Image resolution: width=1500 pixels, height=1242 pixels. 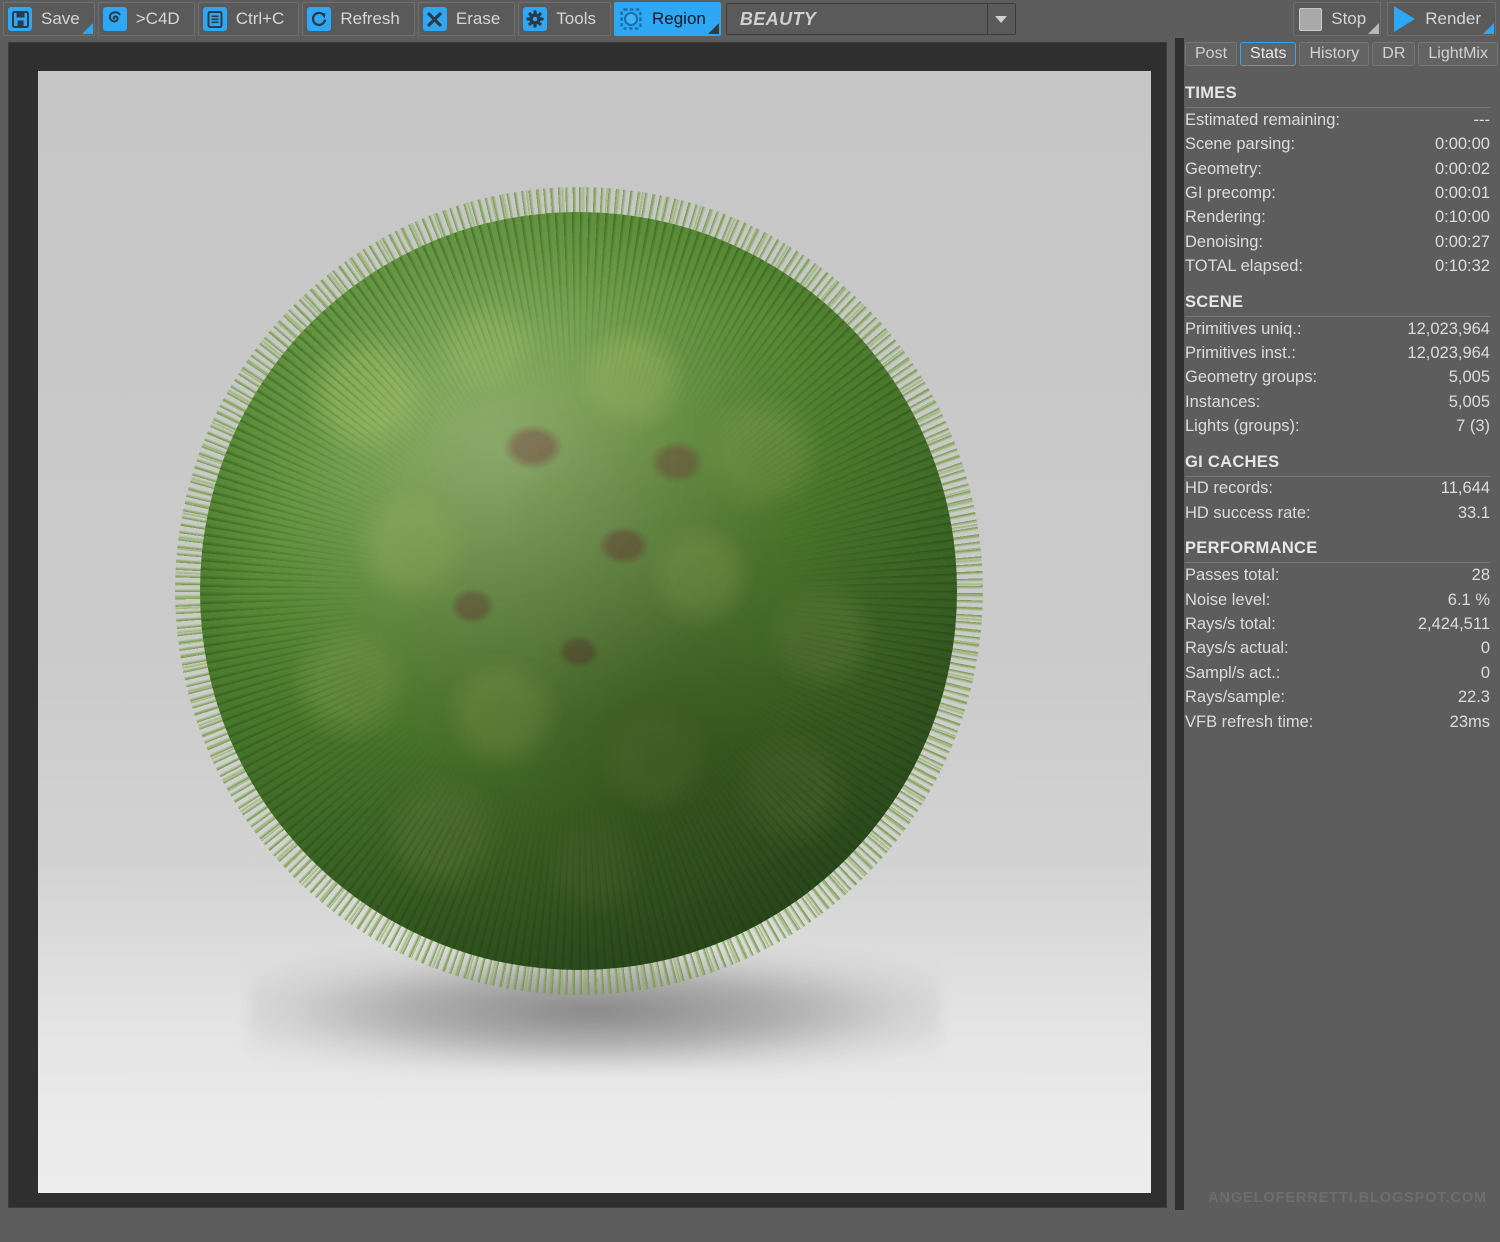 What do you see at coordinates (1473, 512) in the screenshot?
I see `stat-value: 33.1` at bounding box center [1473, 512].